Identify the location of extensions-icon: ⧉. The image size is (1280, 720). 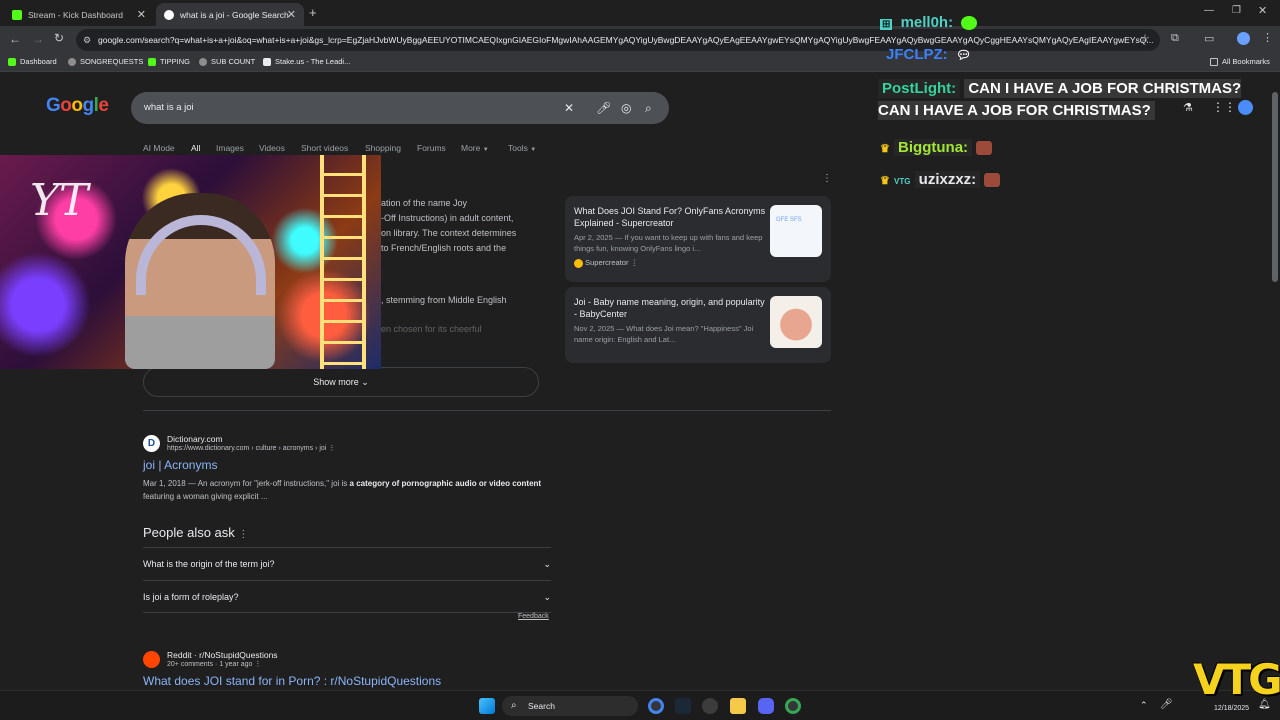
(1175, 38).